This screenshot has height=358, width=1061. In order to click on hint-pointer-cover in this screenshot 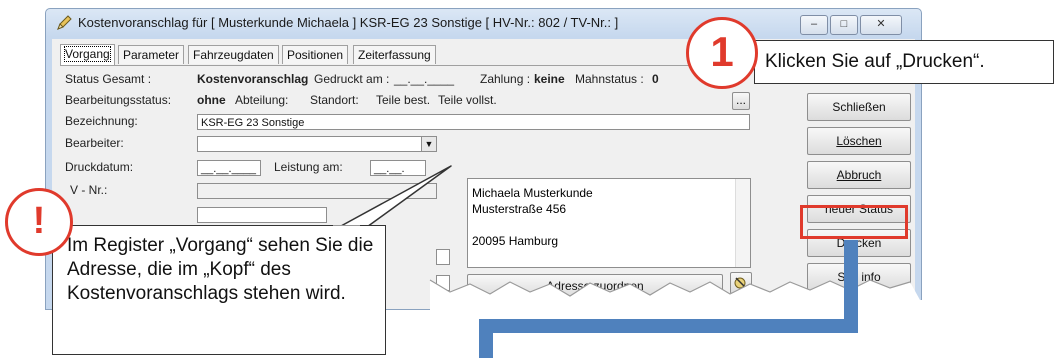, I will do `click(346, 227)`.